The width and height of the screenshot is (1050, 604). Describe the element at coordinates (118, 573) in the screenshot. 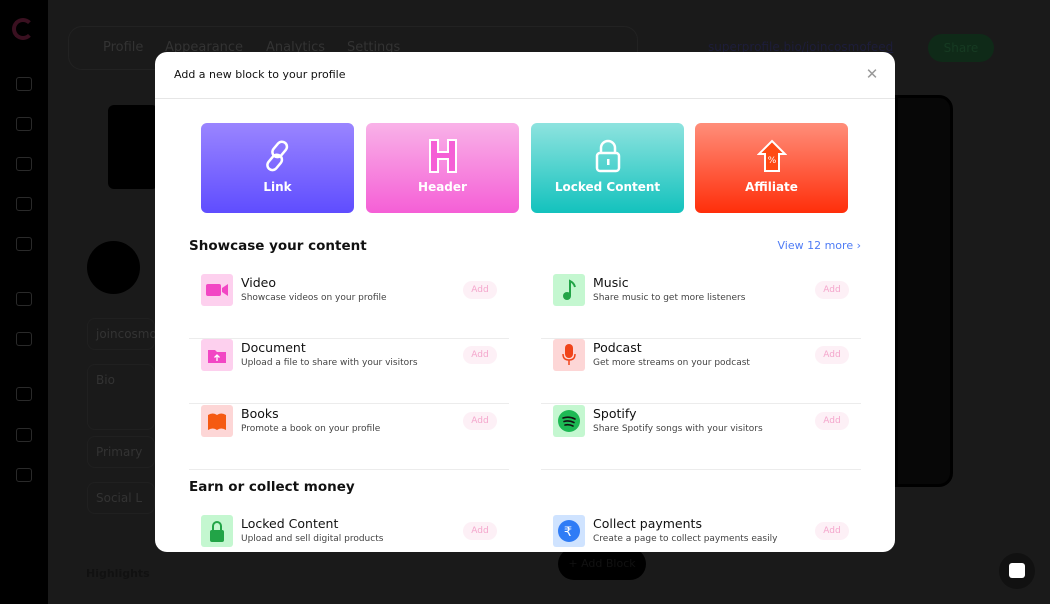

I see `highlights-label: Highlights` at that location.